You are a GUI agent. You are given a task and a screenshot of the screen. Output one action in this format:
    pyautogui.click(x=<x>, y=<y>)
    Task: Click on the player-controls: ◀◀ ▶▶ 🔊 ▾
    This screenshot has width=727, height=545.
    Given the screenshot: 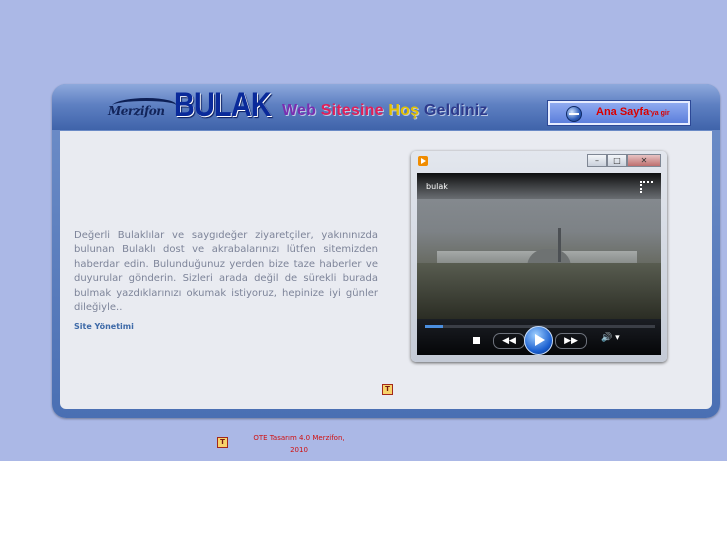 What is the action you would take?
    pyautogui.click(x=539, y=337)
    